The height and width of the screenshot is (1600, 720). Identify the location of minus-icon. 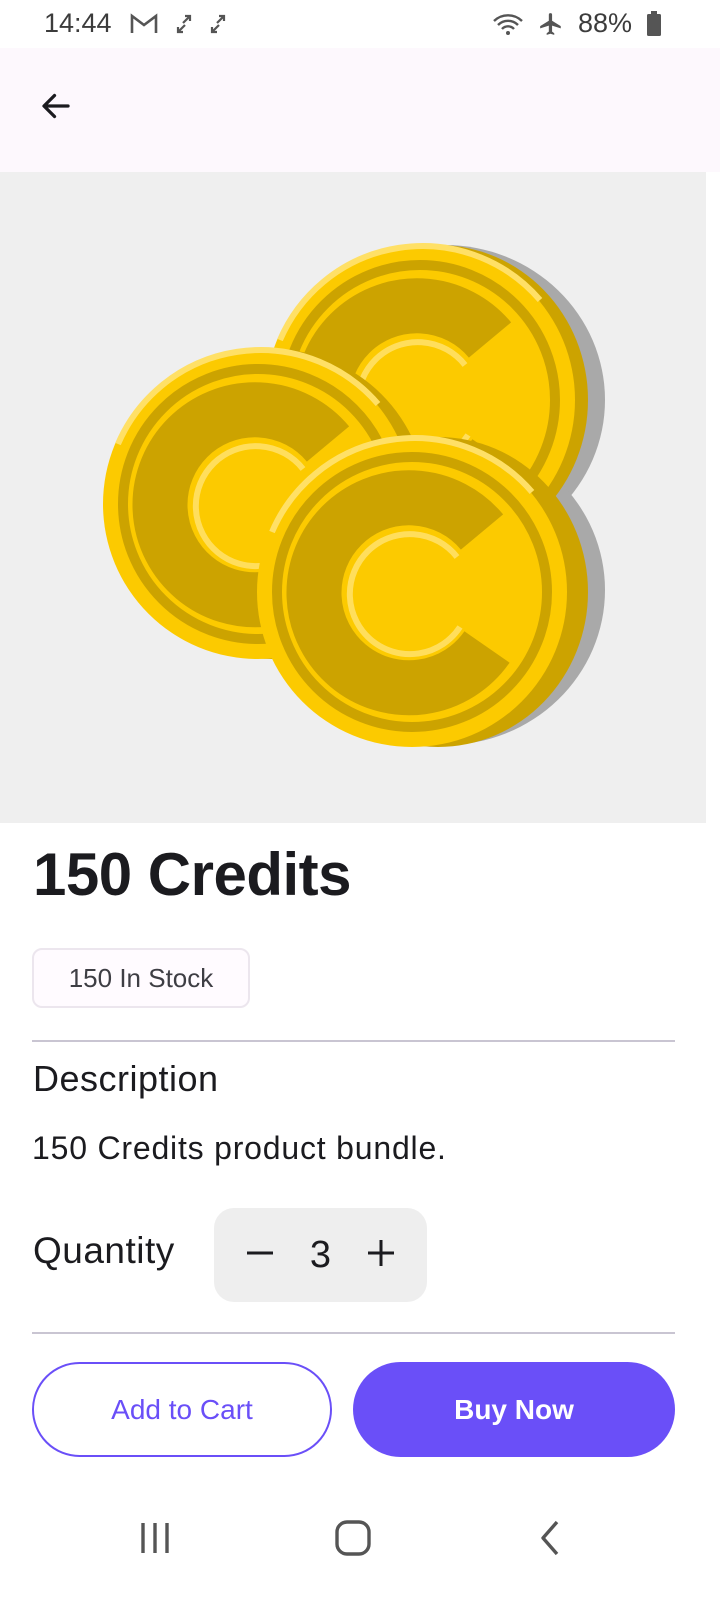
(260, 1255).